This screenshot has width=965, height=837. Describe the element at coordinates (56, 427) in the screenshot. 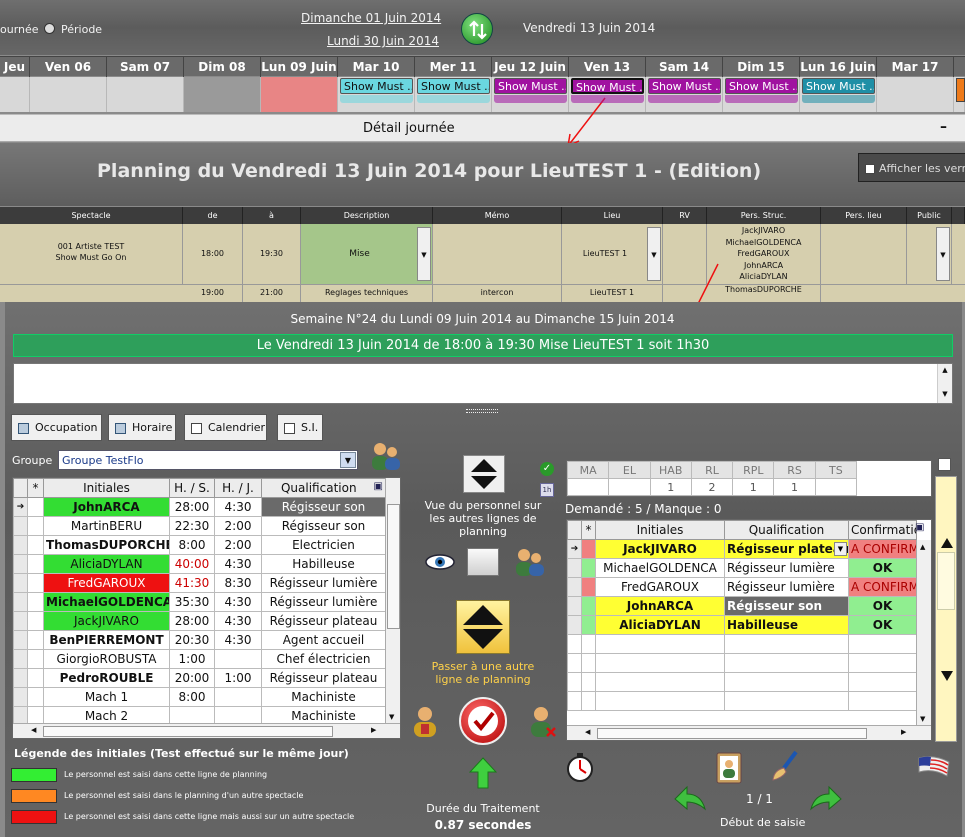

I see `tab-occupation: Occupation` at that location.